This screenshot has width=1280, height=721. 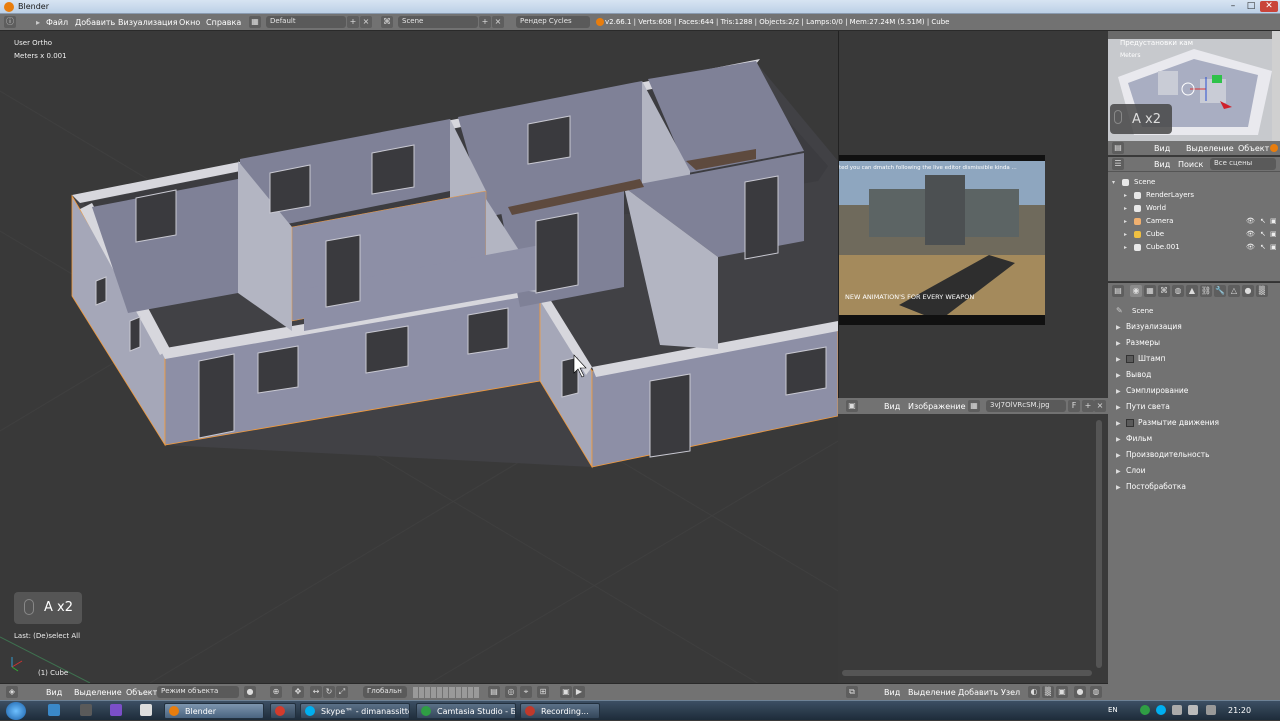 I want to click on scene-field: Scene, so click(x=438, y=22).